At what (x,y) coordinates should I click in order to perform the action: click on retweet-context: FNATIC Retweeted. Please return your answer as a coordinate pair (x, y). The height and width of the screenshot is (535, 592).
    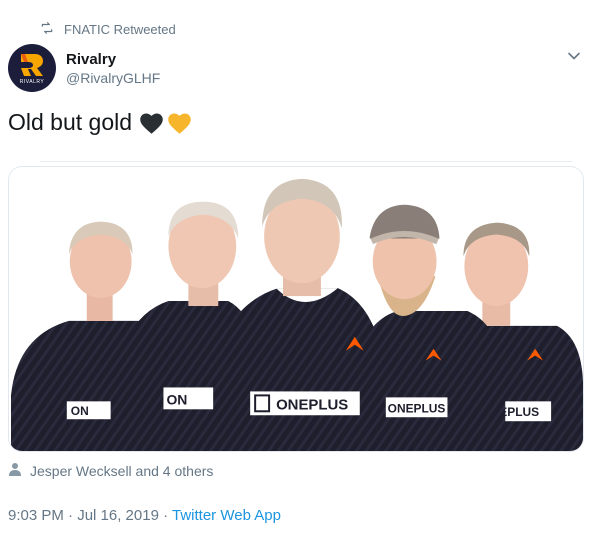
    Looking at the image, I should click on (108, 29).